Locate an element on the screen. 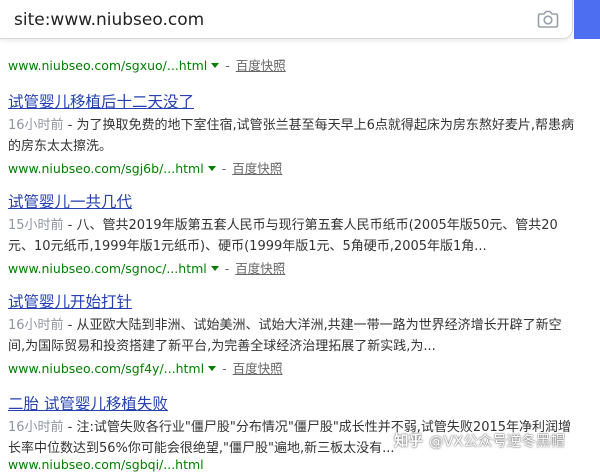 This screenshot has width=600, height=475. watermark: 知乎 @VX公众号逆冬黑帽 is located at coordinates (479, 440).